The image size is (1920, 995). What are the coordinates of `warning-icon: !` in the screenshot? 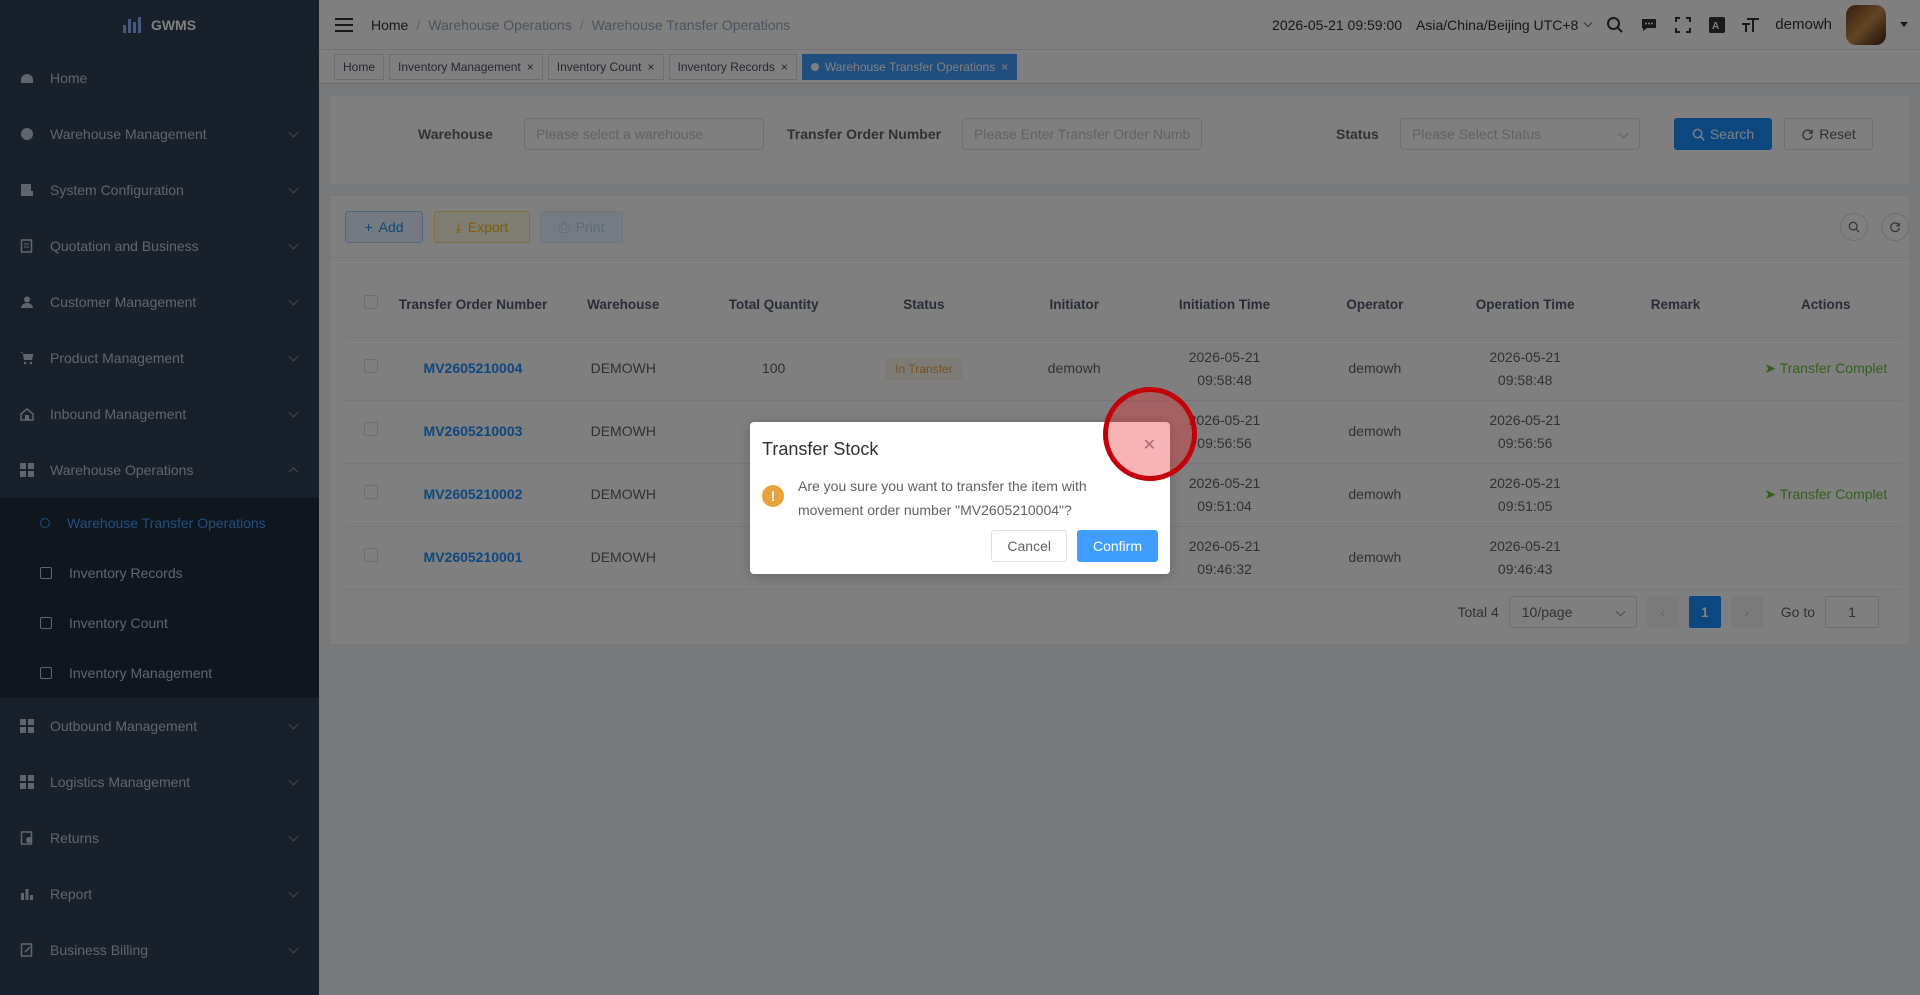 It's located at (773, 496).